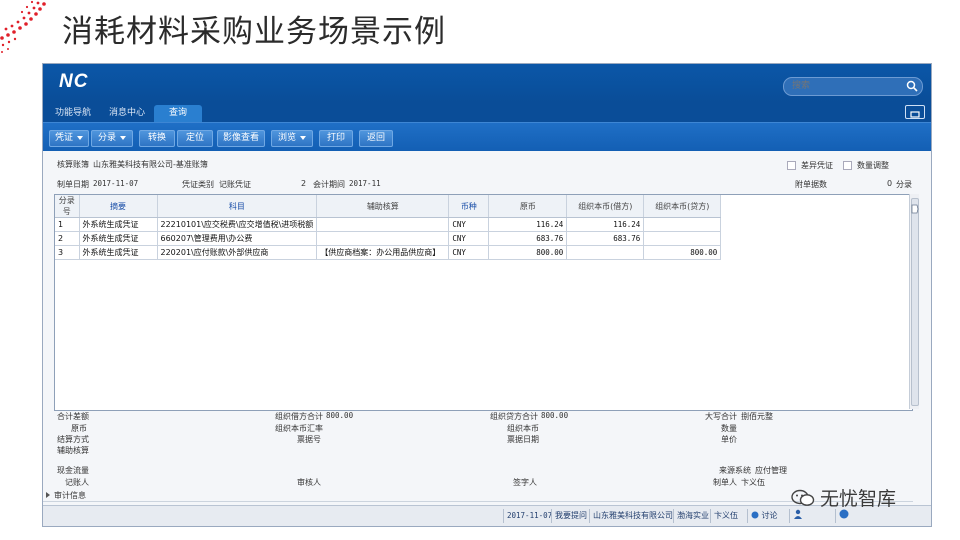 The width and height of the screenshot is (960, 540). Describe the element at coordinates (605, 252) in the screenshot. I see `cell-local-debit` at that location.